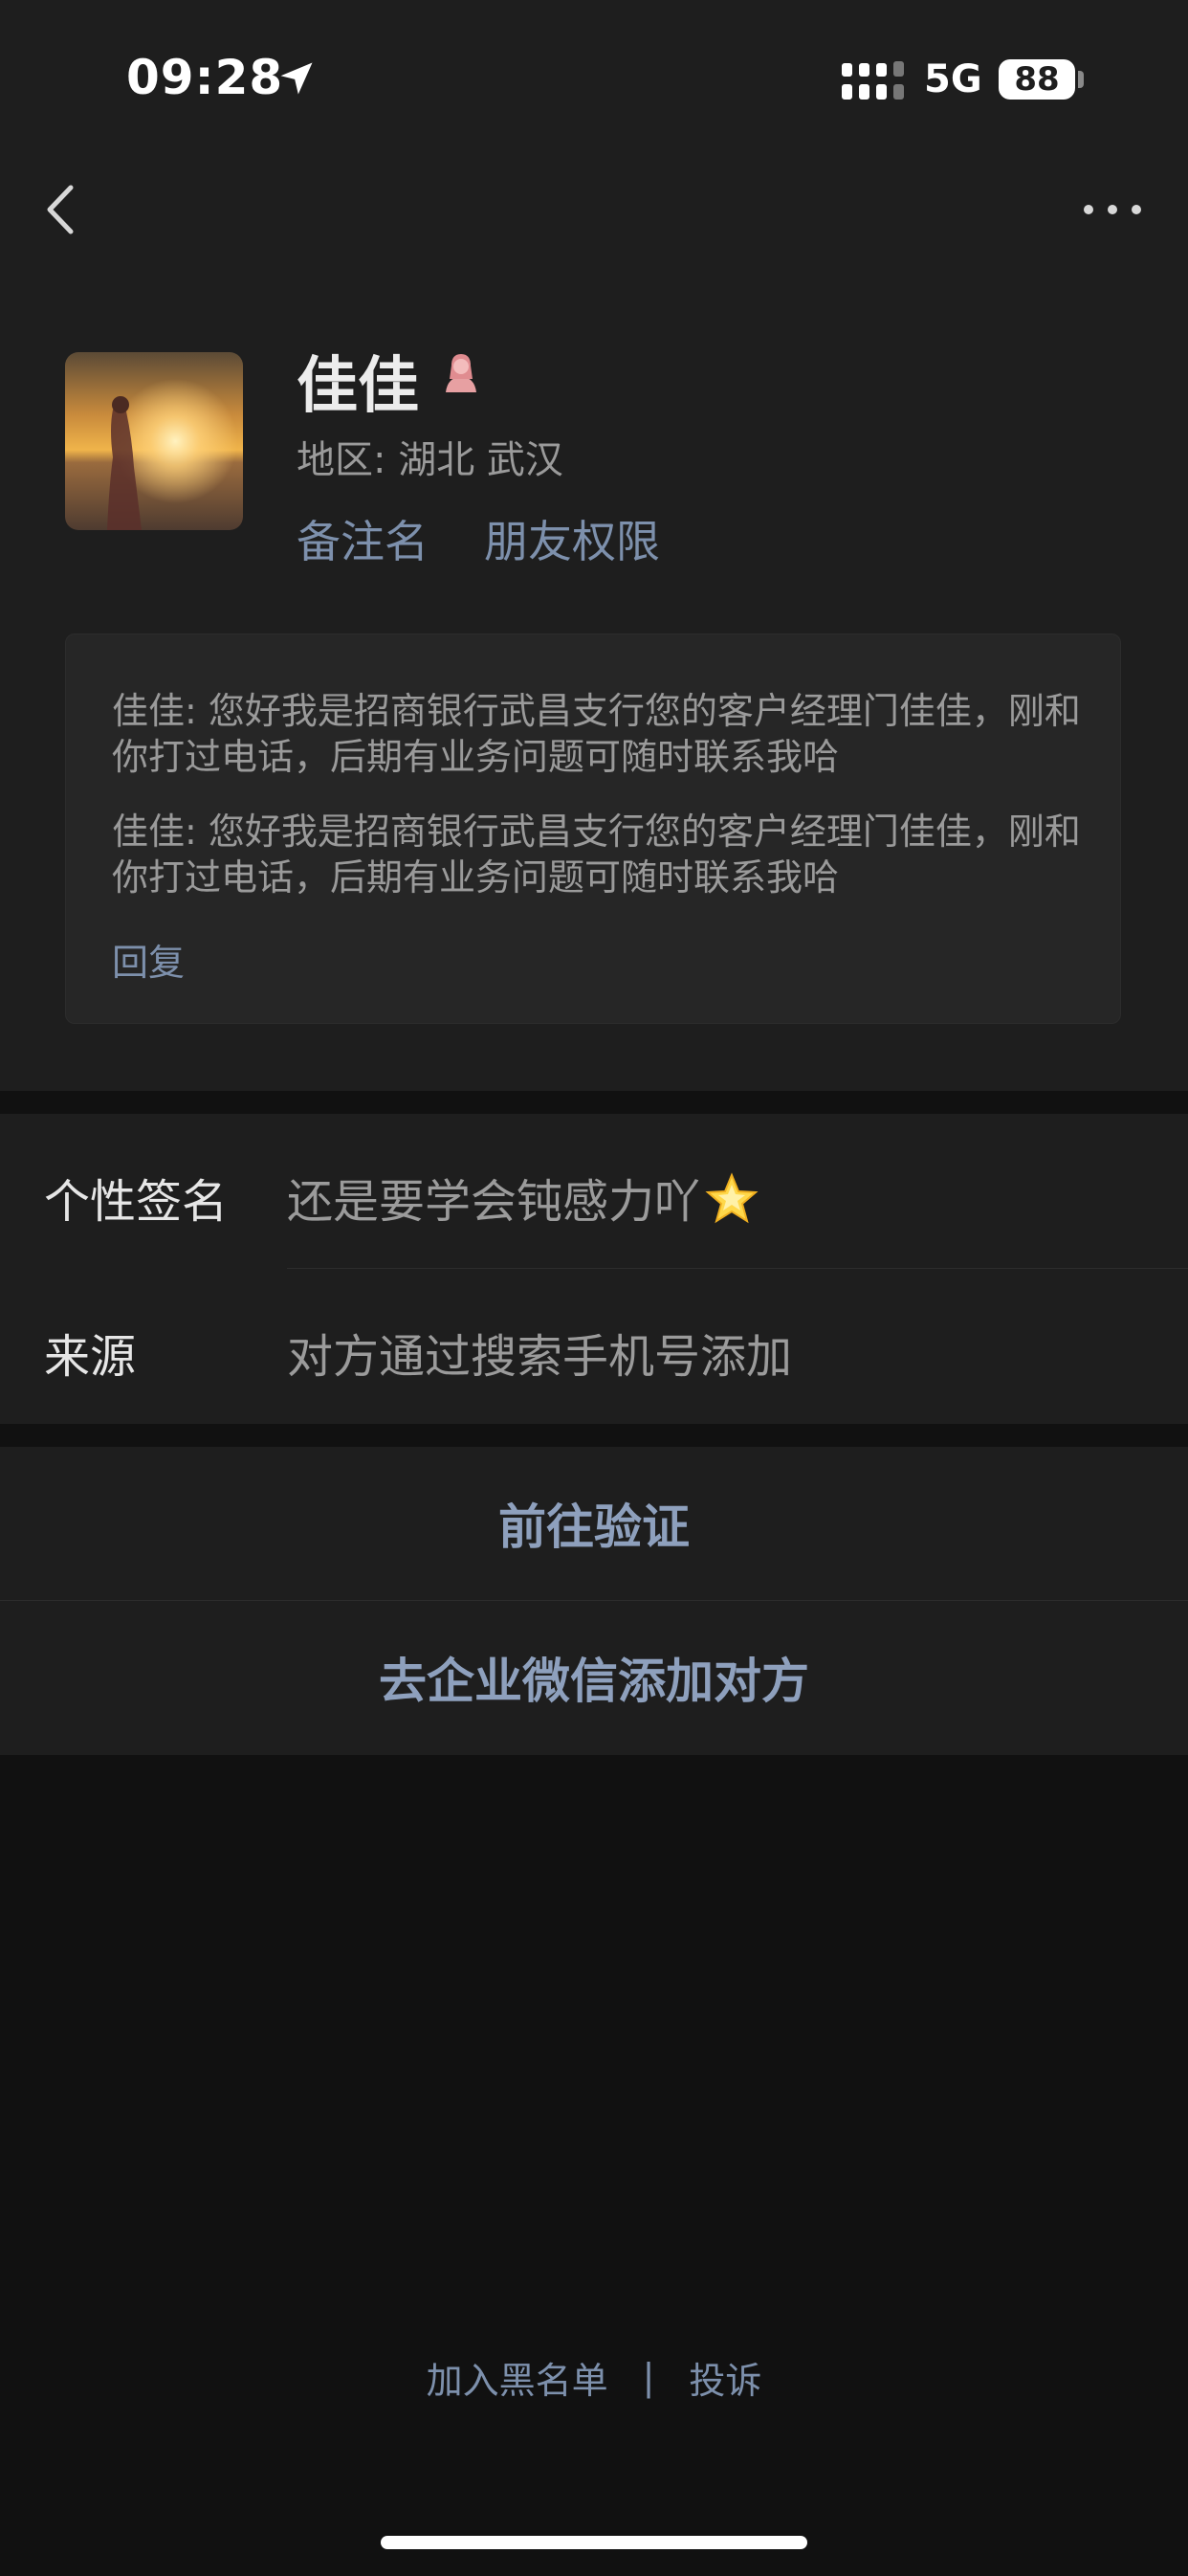  What do you see at coordinates (61, 209) in the screenshot?
I see `chevron-left-icon` at bounding box center [61, 209].